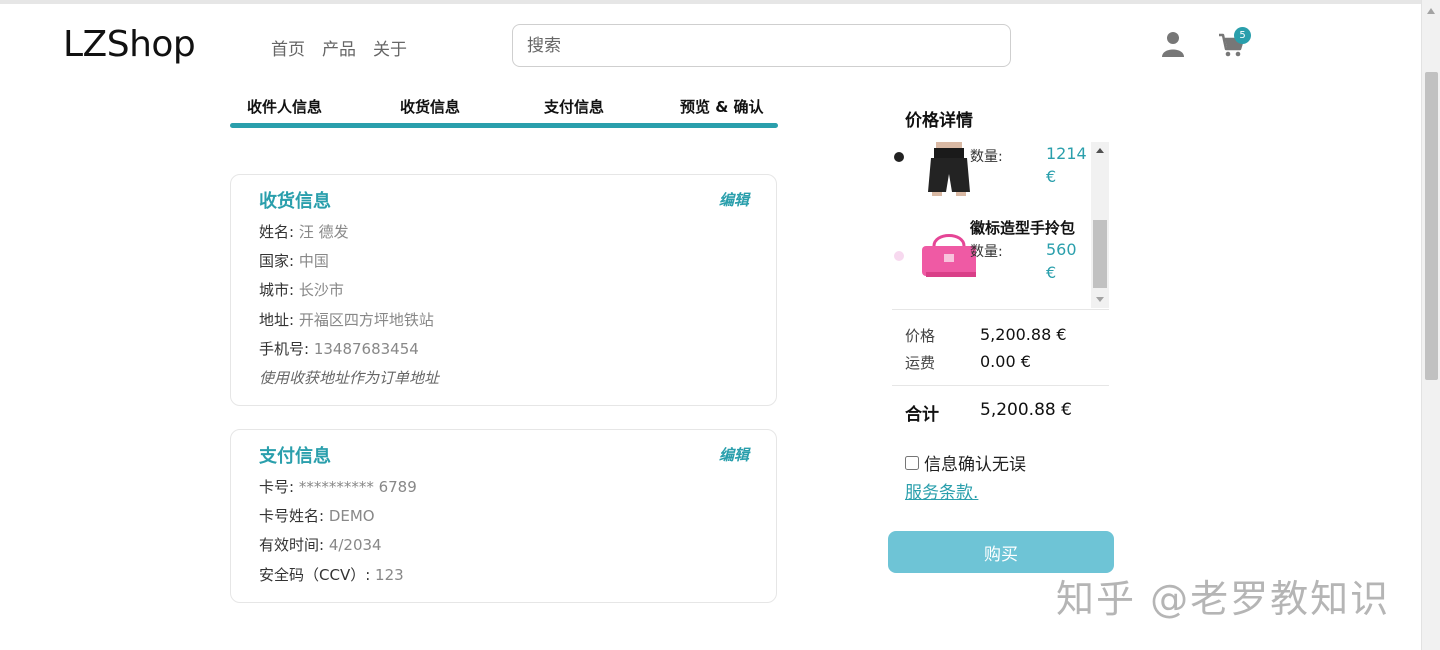 The height and width of the screenshot is (650, 1440). I want to click on shipping-fee-label: 运费, so click(920, 363).